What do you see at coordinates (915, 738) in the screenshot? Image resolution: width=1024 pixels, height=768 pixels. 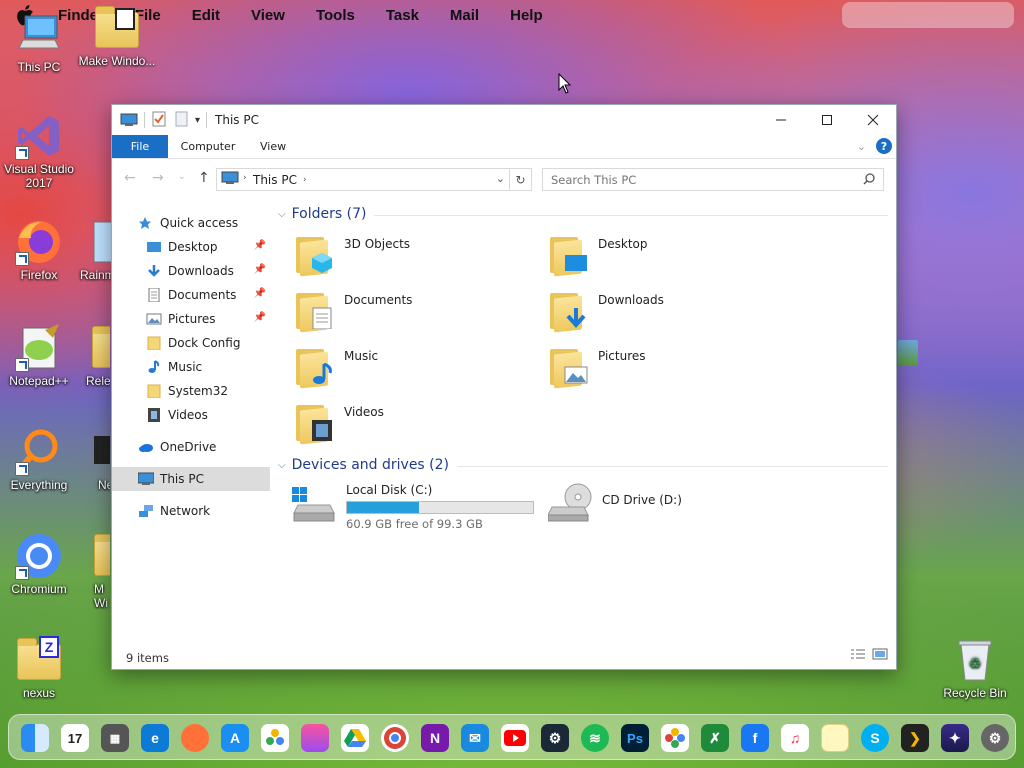 I see `terminal-icon: ❯` at bounding box center [915, 738].